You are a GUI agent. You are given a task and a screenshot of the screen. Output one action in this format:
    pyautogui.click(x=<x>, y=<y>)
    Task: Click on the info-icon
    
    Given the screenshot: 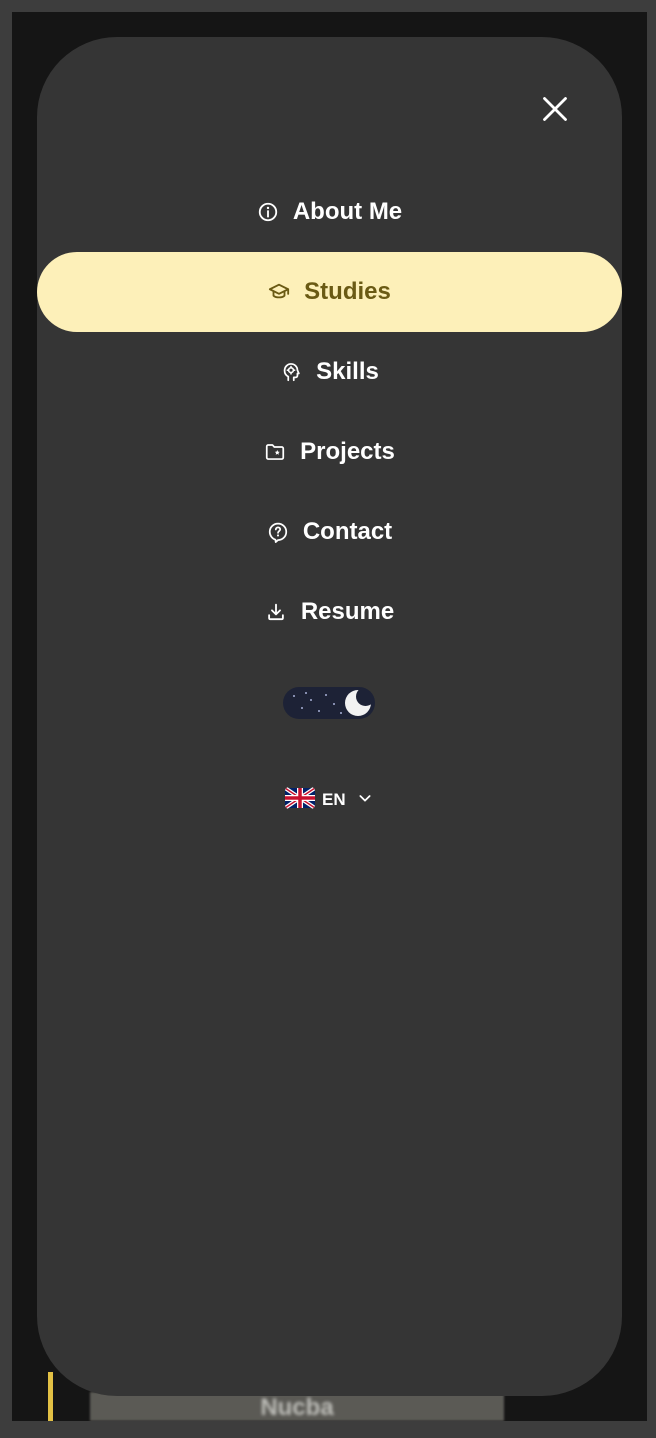 What is the action you would take?
    pyautogui.click(x=268, y=212)
    